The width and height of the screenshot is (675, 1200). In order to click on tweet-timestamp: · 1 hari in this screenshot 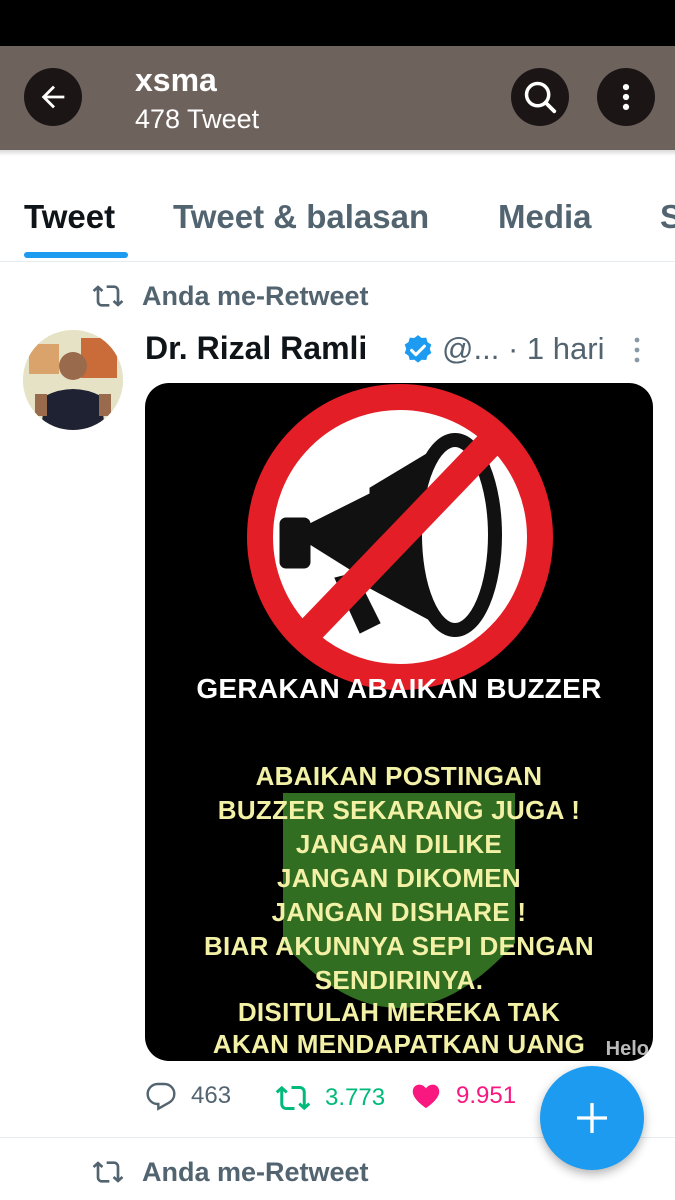, I will do `click(556, 349)`.